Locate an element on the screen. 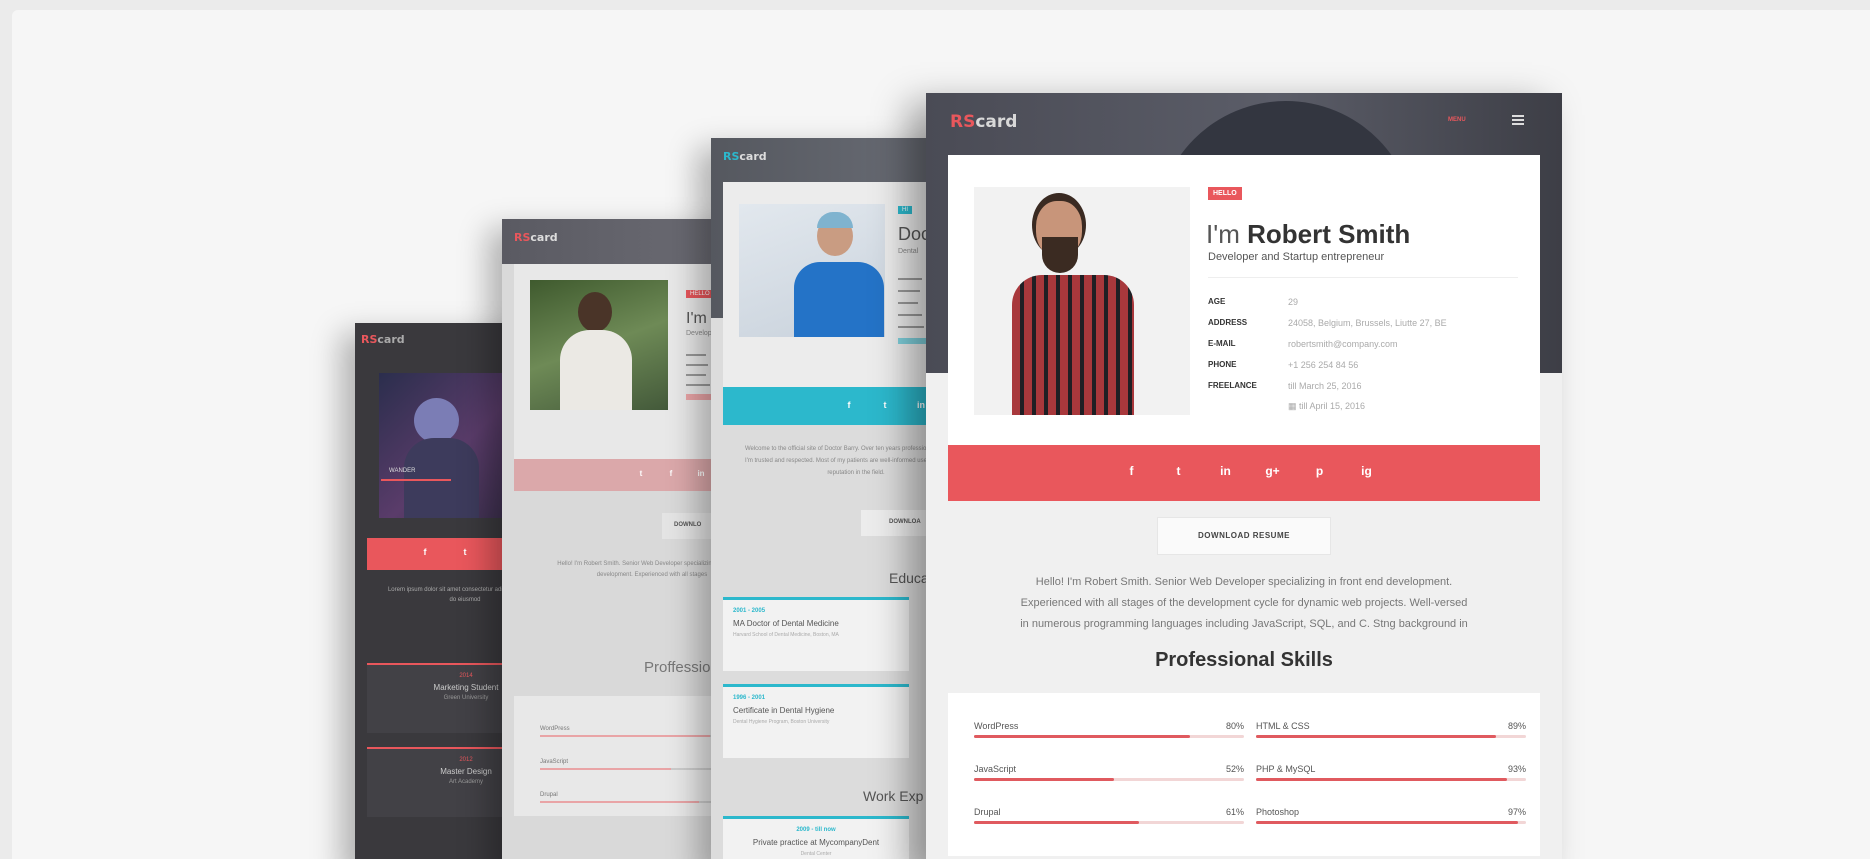 Image resolution: width=1870 pixels, height=859 pixels. skill-label: HTML & CSS 89% is located at coordinates (1391, 726).